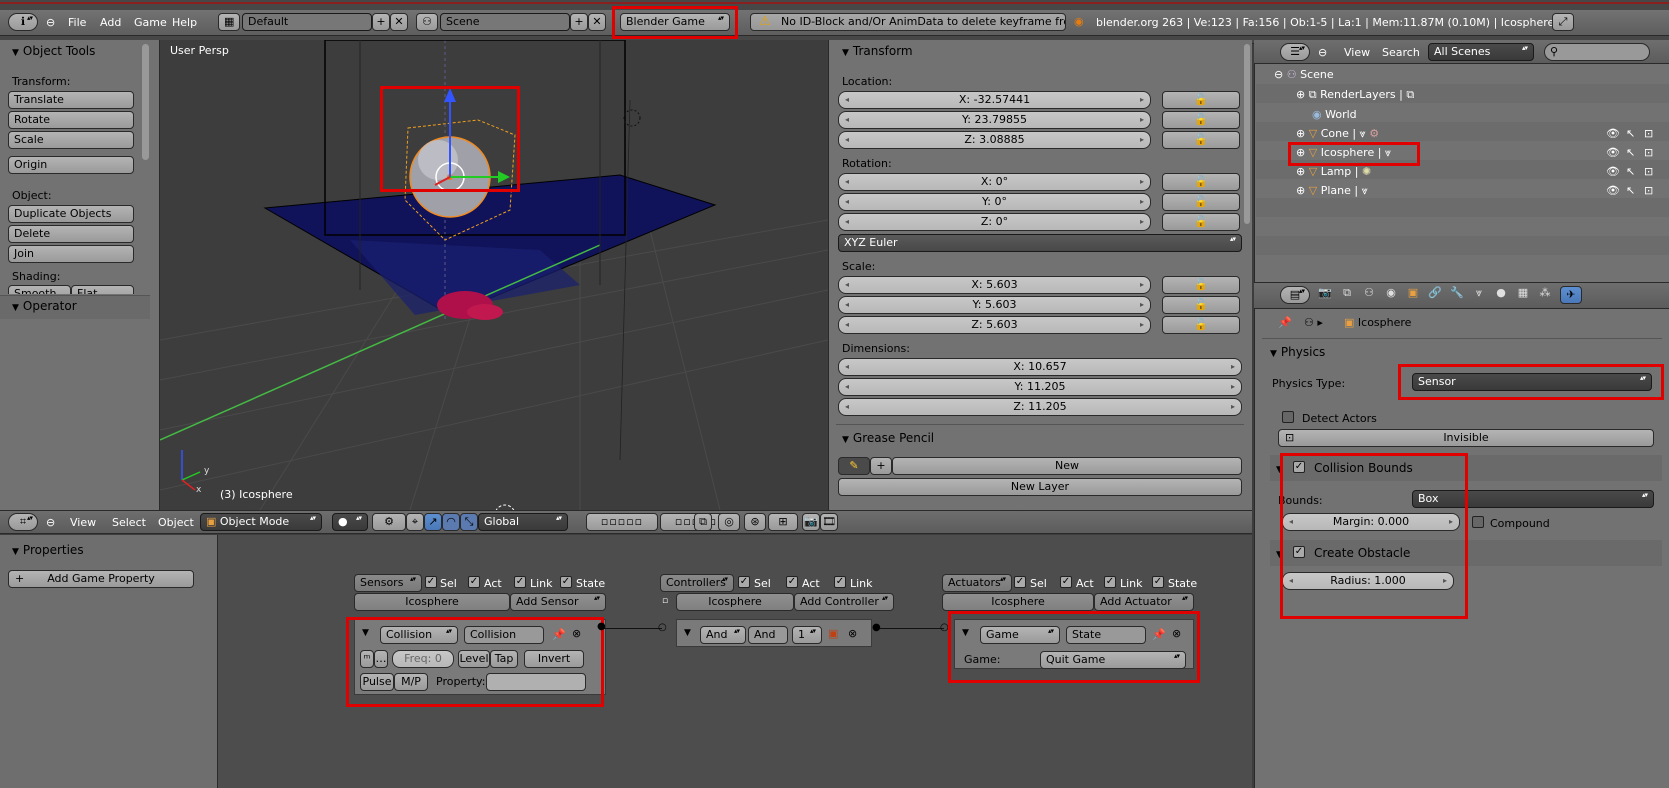  I want to click on scene-icon: ⚇, so click(427, 22).